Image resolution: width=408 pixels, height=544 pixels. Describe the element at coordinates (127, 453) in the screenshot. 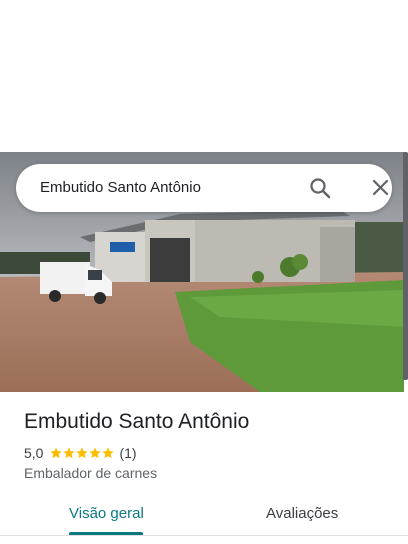

I see `review-count: (1)` at that location.